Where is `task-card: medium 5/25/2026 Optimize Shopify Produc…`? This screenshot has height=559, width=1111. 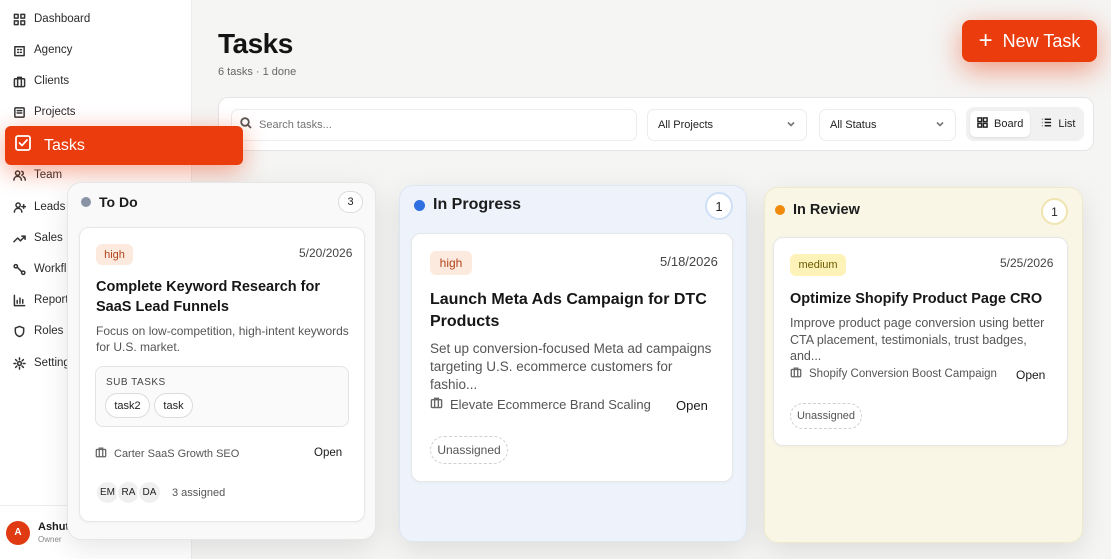 task-card: medium 5/25/2026 Optimize Shopify Produc… is located at coordinates (920, 341).